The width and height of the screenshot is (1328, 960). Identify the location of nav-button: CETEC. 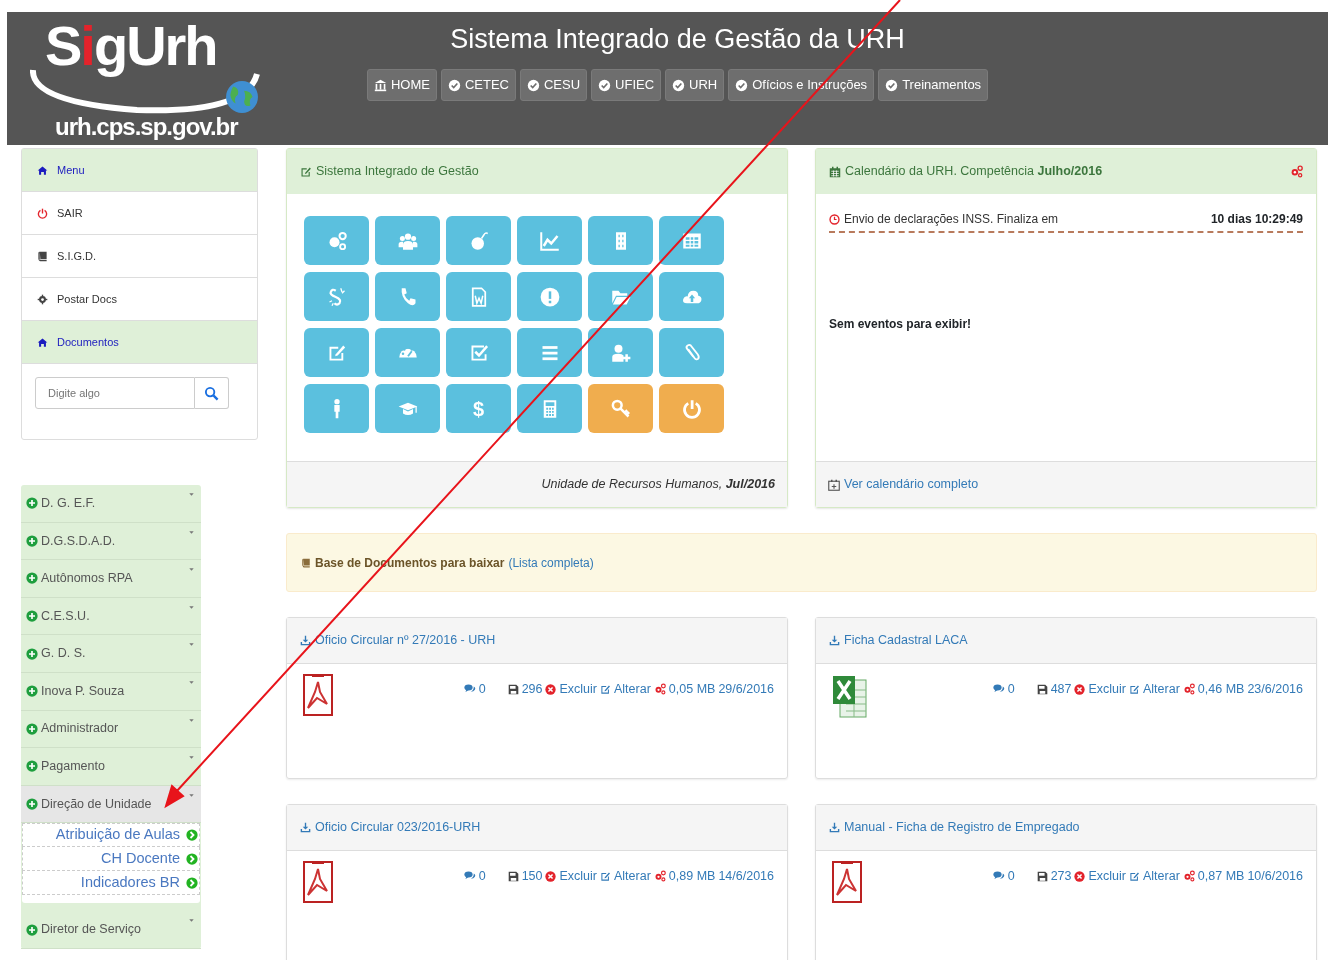
(478, 85).